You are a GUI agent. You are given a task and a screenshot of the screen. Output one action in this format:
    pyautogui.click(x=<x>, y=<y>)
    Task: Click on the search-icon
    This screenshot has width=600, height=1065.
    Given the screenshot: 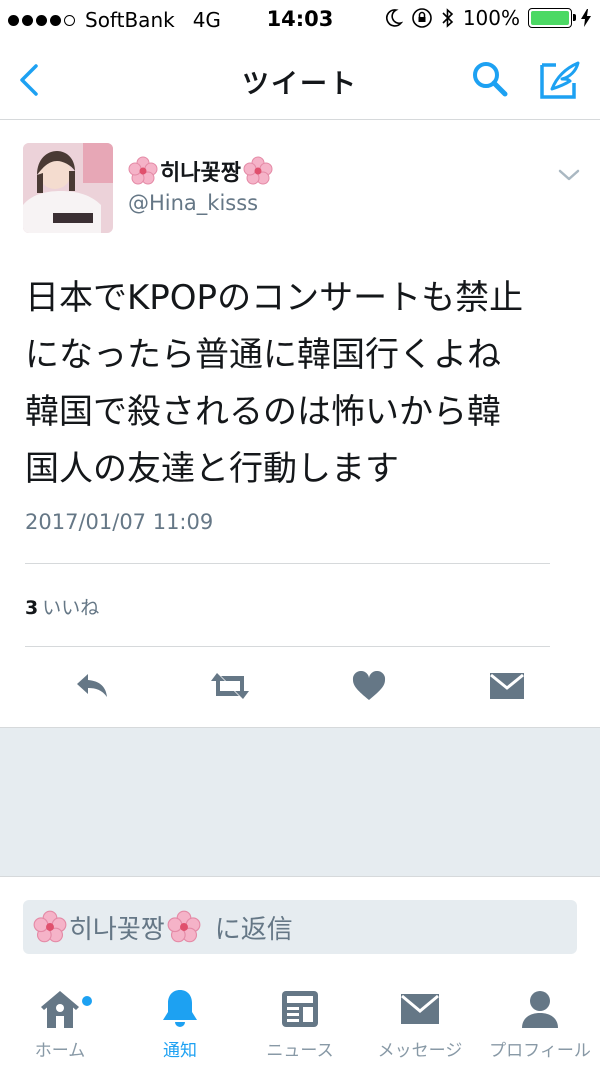 What is the action you would take?
    pyautogui.click(x=490, y=79)
    